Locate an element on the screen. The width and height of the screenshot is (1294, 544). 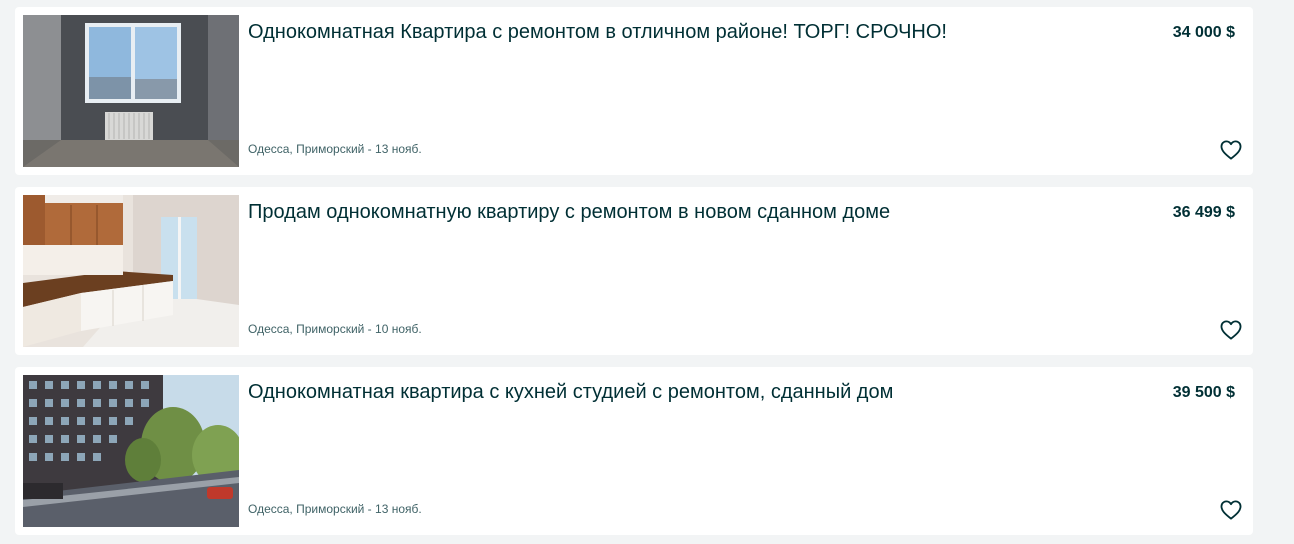
listing-photo-kitchen is located at coordinates (131, 271).